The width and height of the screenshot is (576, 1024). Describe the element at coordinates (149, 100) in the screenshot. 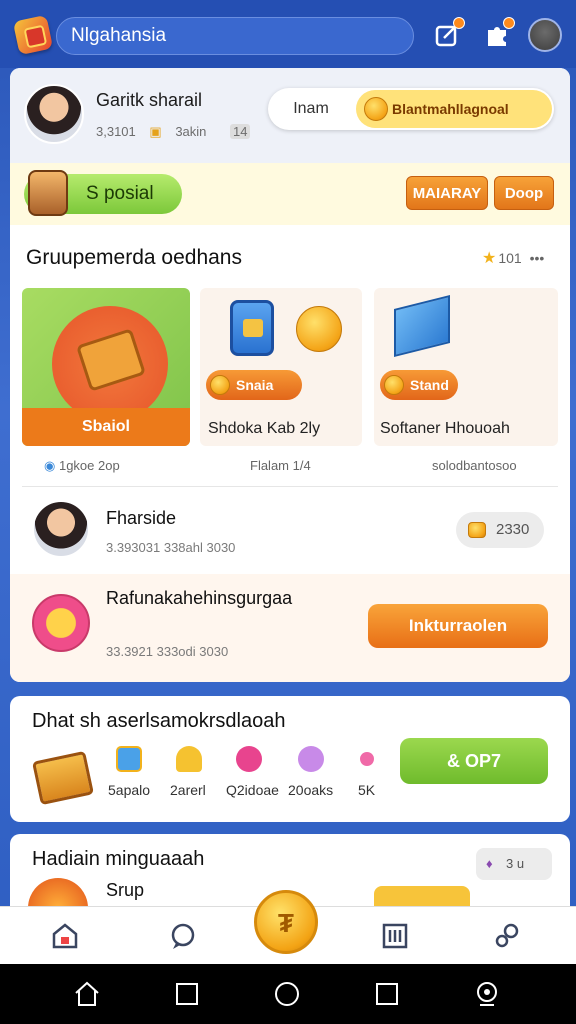

I see `profile-name: Garitk sharail` at that location.